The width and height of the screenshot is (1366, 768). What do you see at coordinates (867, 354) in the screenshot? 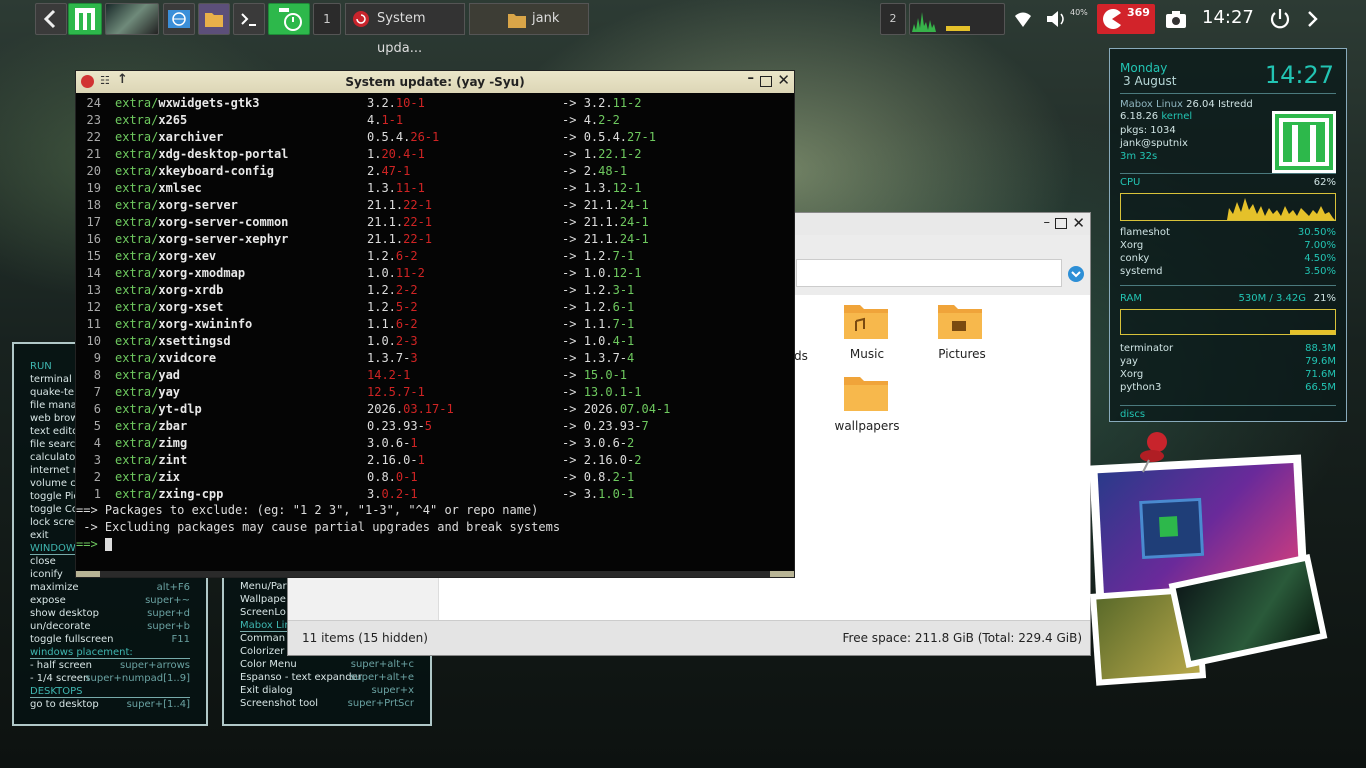
I see `folder-label: Music` at bounding box center [867, 354].